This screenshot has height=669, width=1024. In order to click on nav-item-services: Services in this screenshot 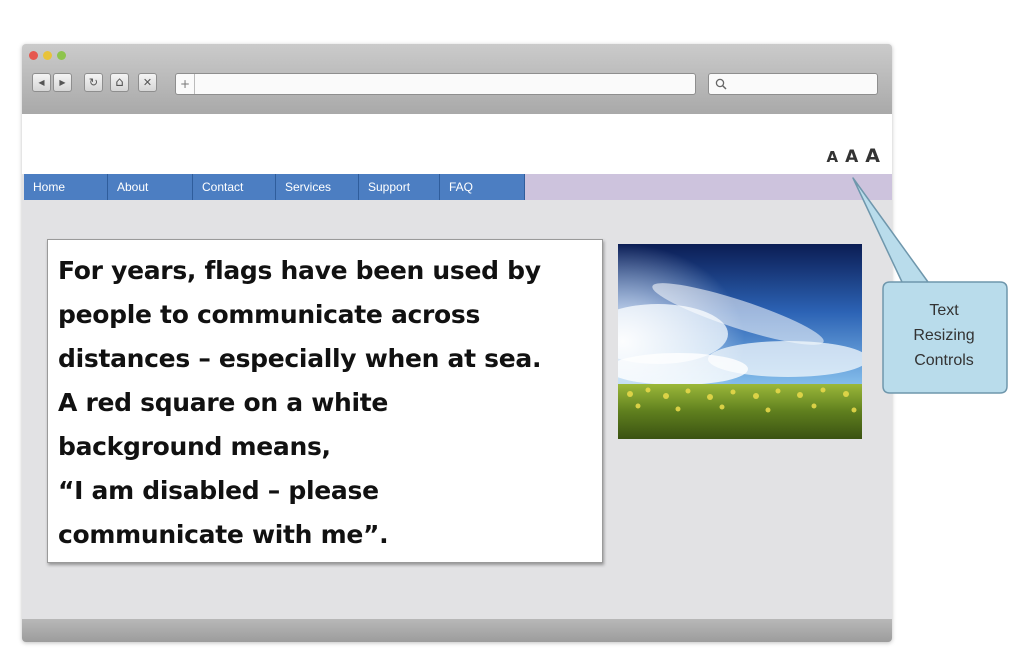, I will do `click(317, 187)`.